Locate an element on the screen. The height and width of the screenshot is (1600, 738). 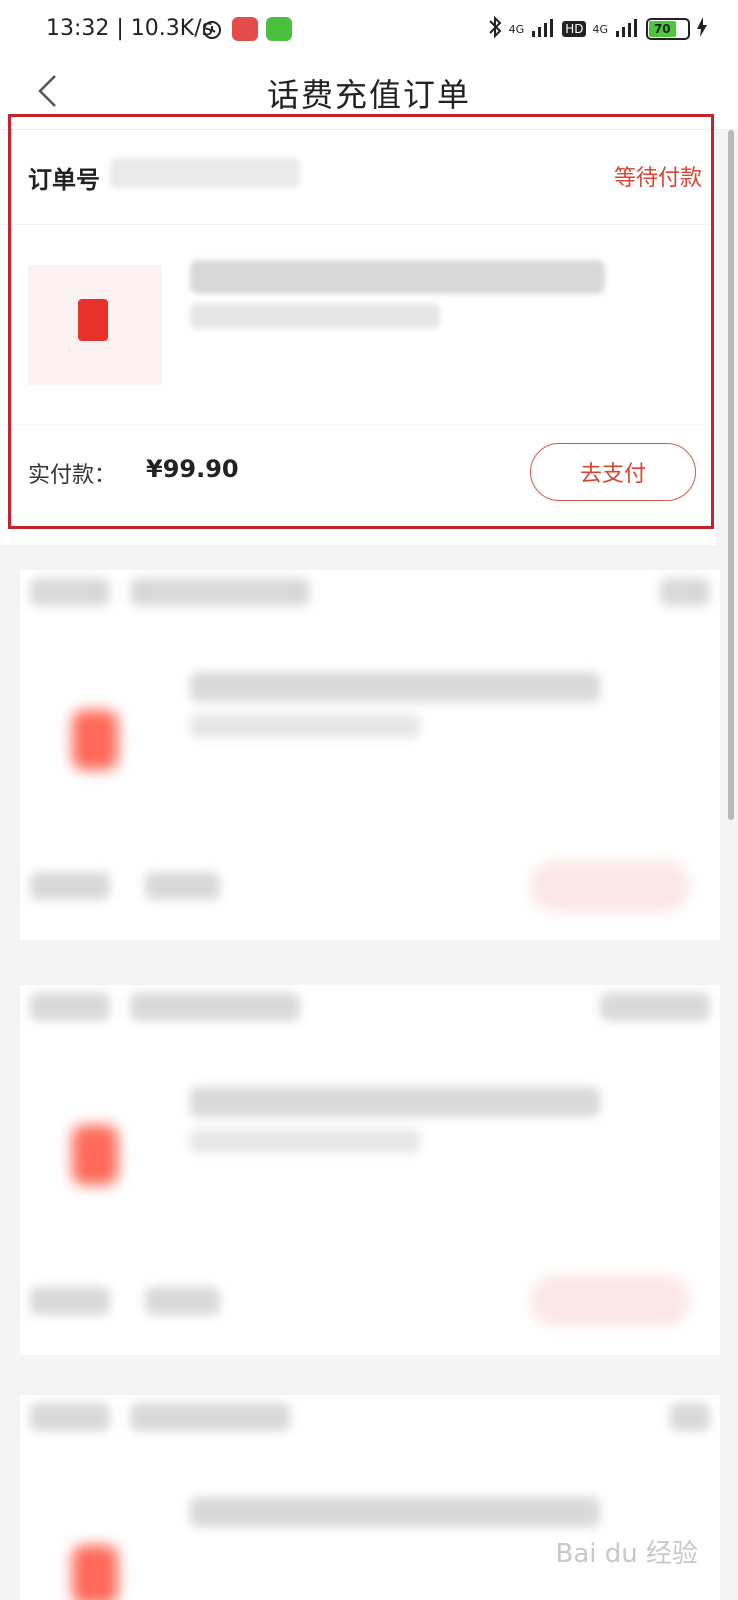
product-thumbnail is located at coordinates (95, 325).